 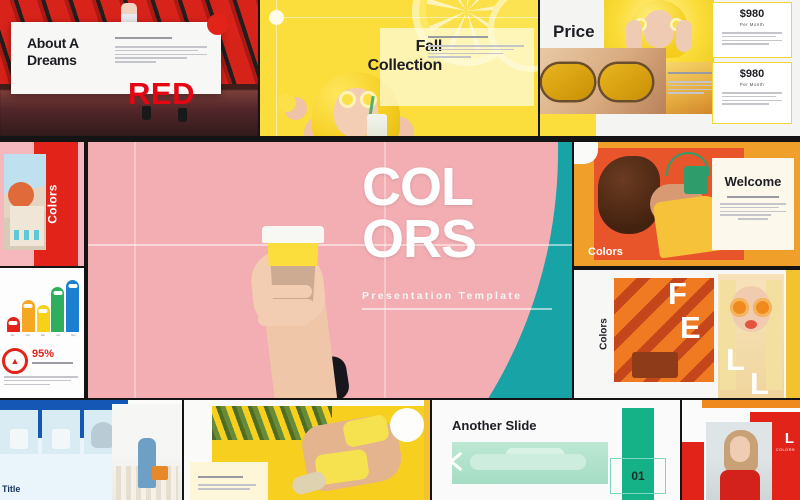 I want to click on about-body-text, so click(x=161, y=51).